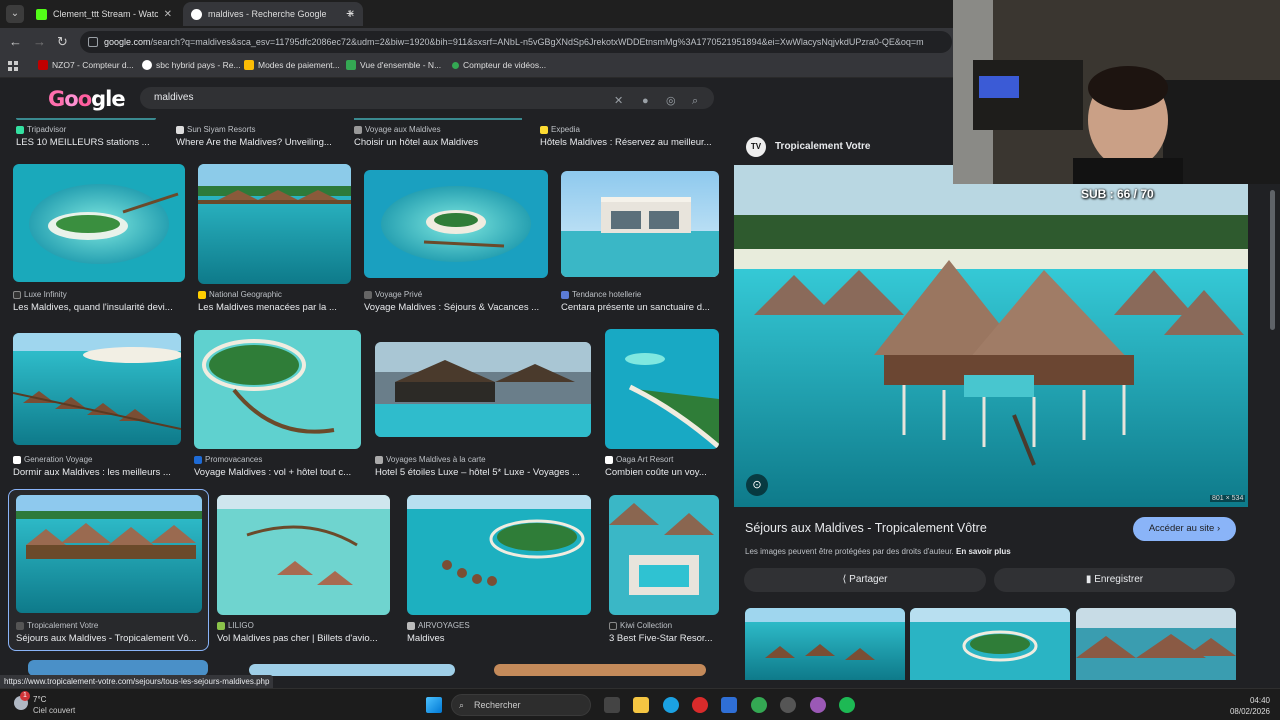 The width and height of the screenshot is (1280, 720). I want to click on url-host: google.com, so click(127, 42).